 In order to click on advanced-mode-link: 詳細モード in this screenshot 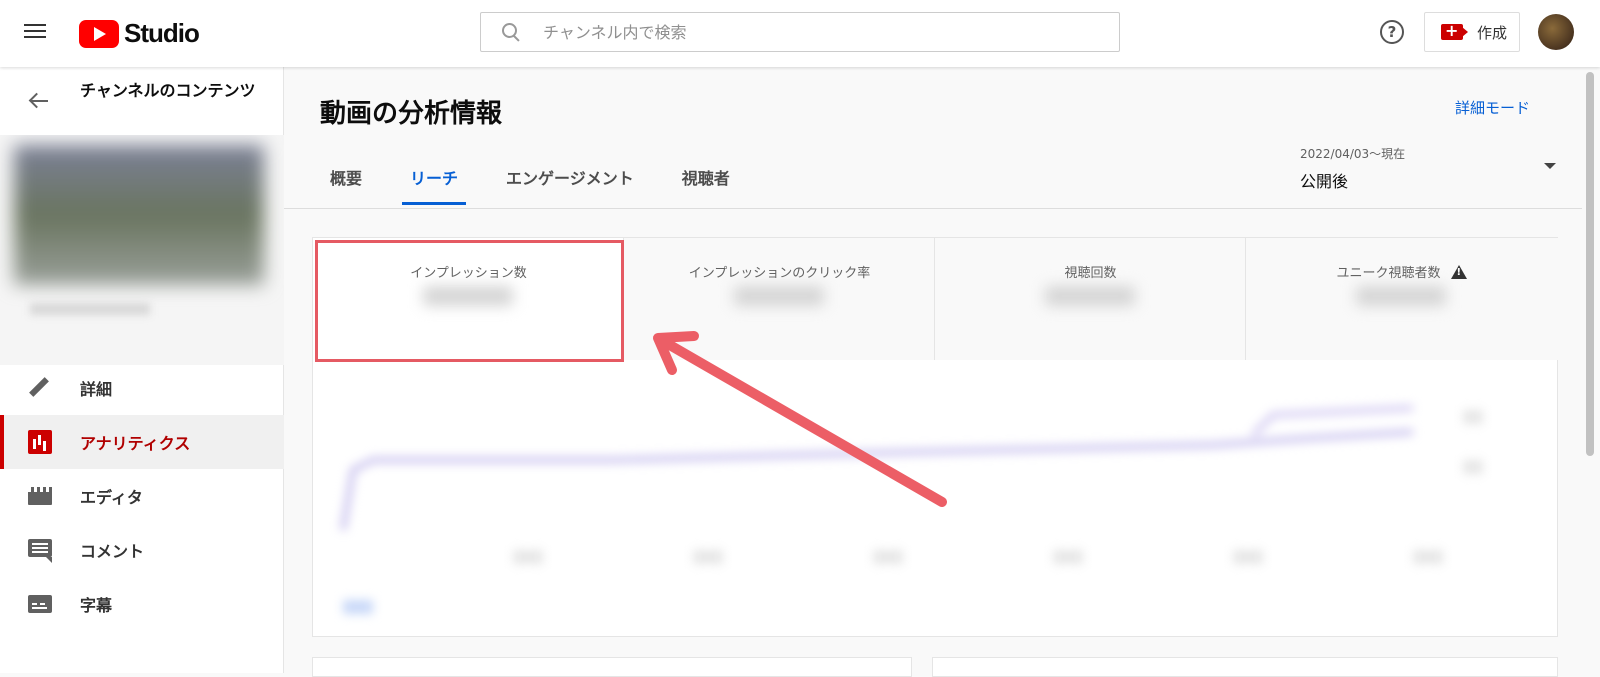, I will do `click(1492, 107)`.